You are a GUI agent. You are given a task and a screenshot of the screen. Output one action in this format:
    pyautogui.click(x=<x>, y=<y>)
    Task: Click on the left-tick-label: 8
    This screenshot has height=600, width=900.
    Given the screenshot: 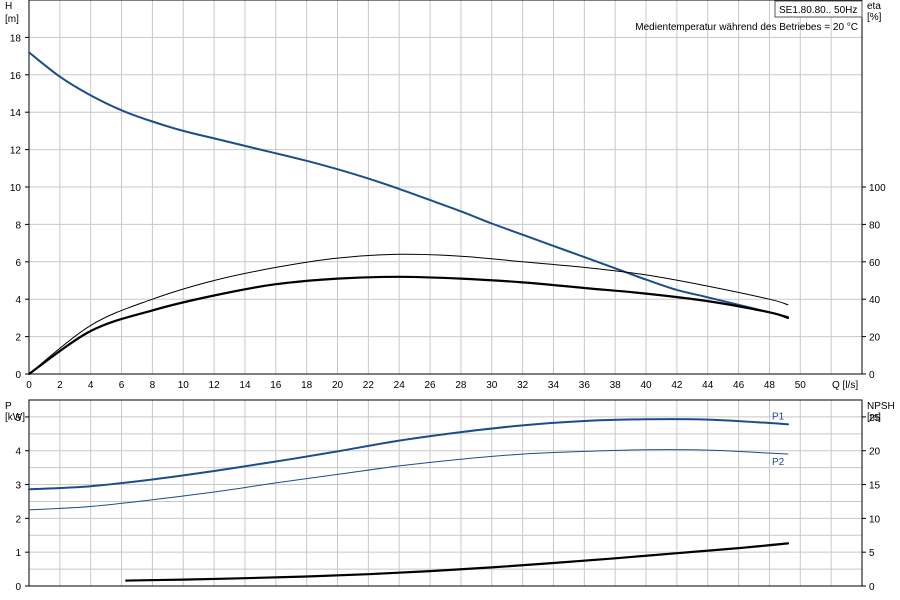 What is the action you would take?
    pyautogui.click(x=18, y=225)
    